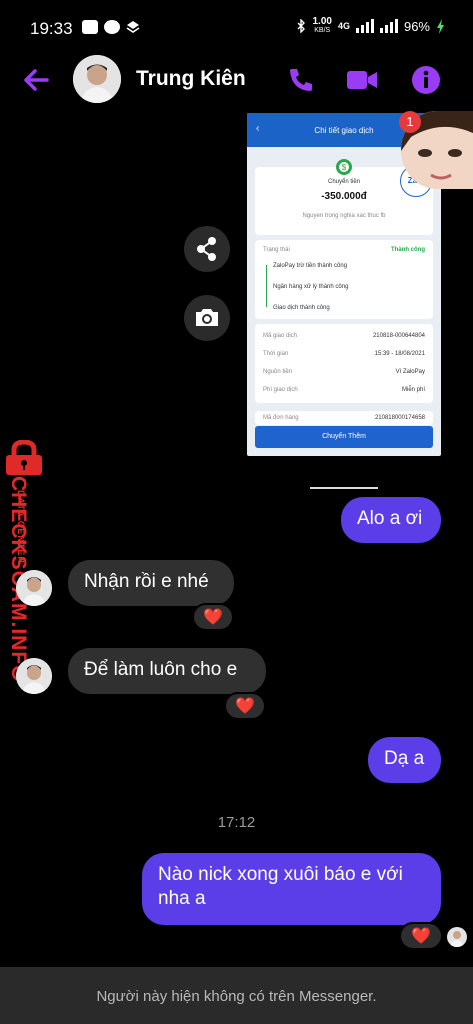  I want to click on charging-icon, so click(440, 26).